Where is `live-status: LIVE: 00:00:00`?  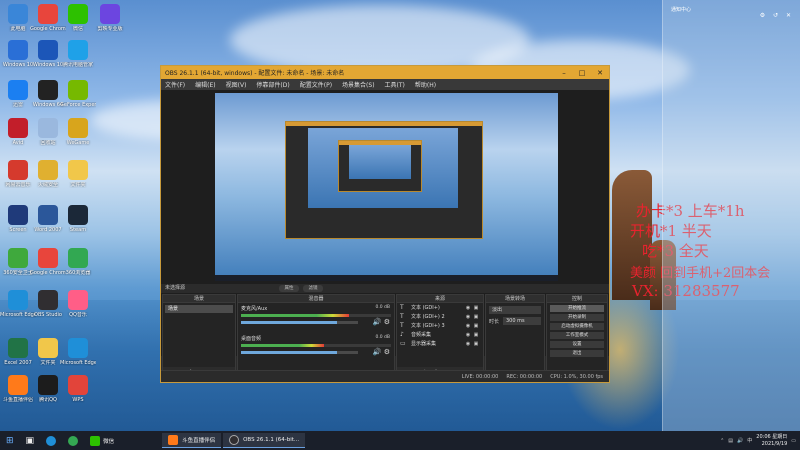 live-status: LIVE: 00:00:00 is located at coordinates (480, 376).